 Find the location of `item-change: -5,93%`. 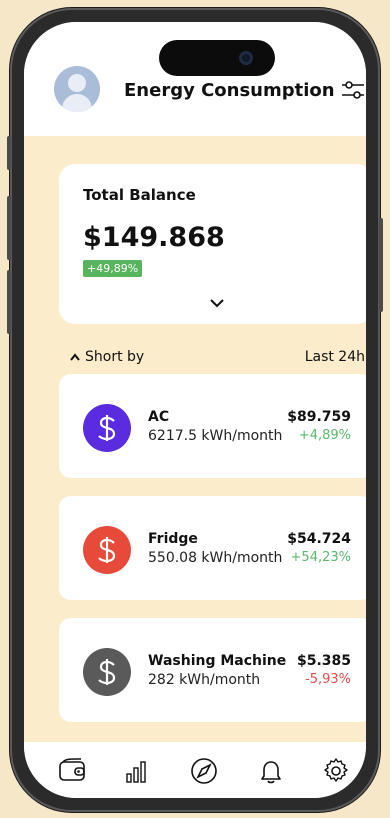

item-change: -5,93% is located at coordinates (328, 679).